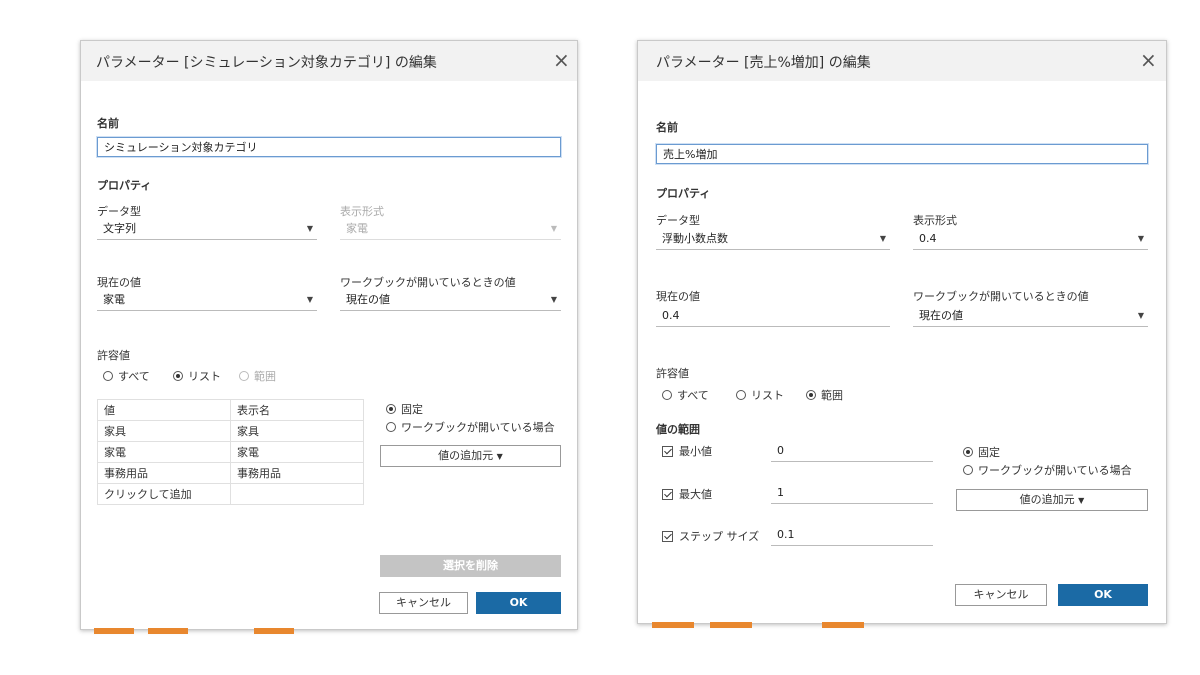 Image resolution: width=1200 pixels, height=675 pixels. I want to click on display-format-dropdown: 0.4 ▼, so click(1030, 239).